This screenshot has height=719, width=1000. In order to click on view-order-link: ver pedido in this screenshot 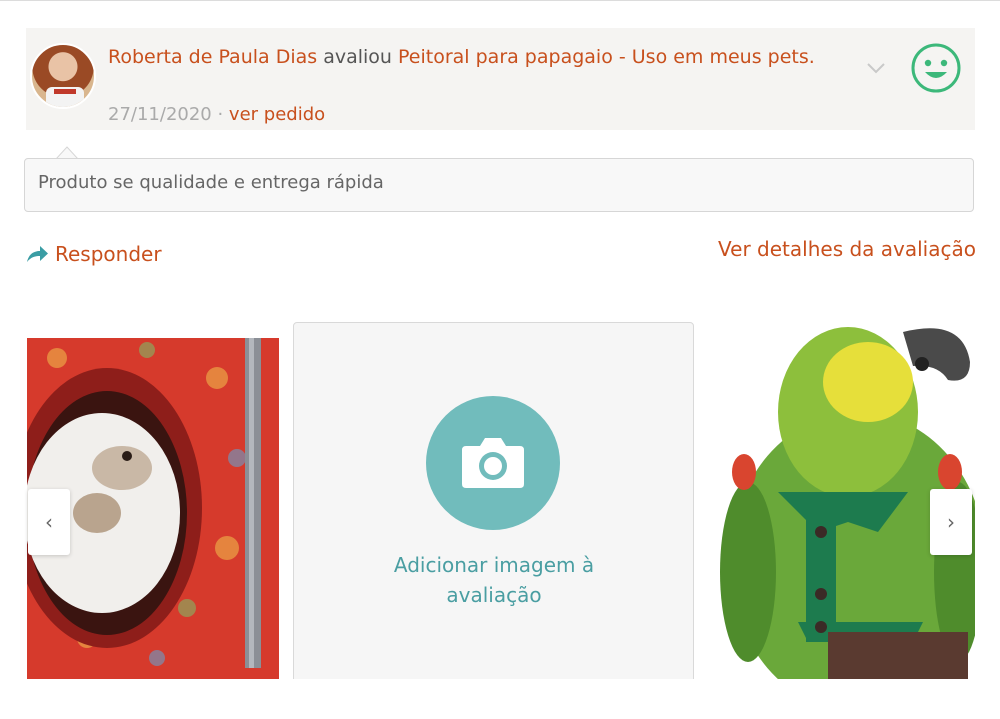, I will do `click(277, 114)`.